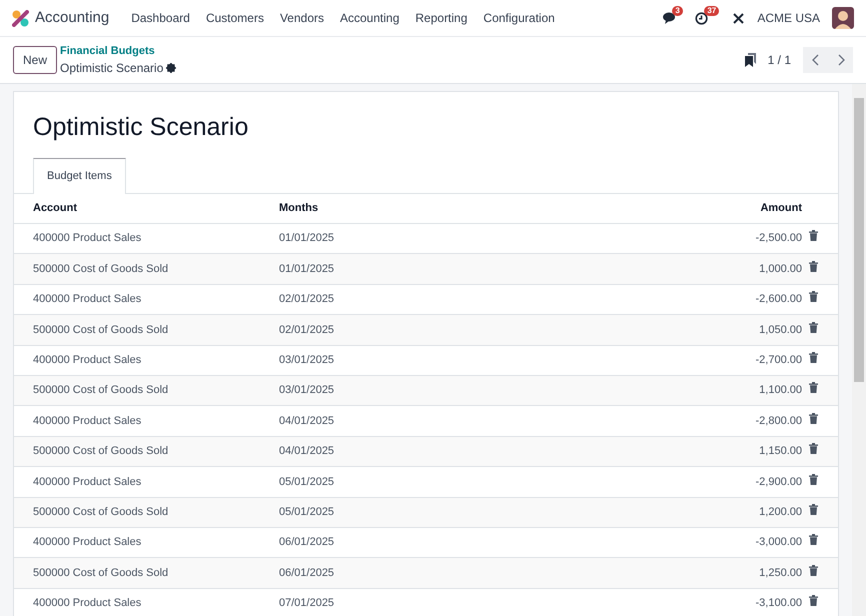  What do you see at coordinates (670, 18) in the screenshot?
I see `chat-icon` at bounding box center [670, 18].